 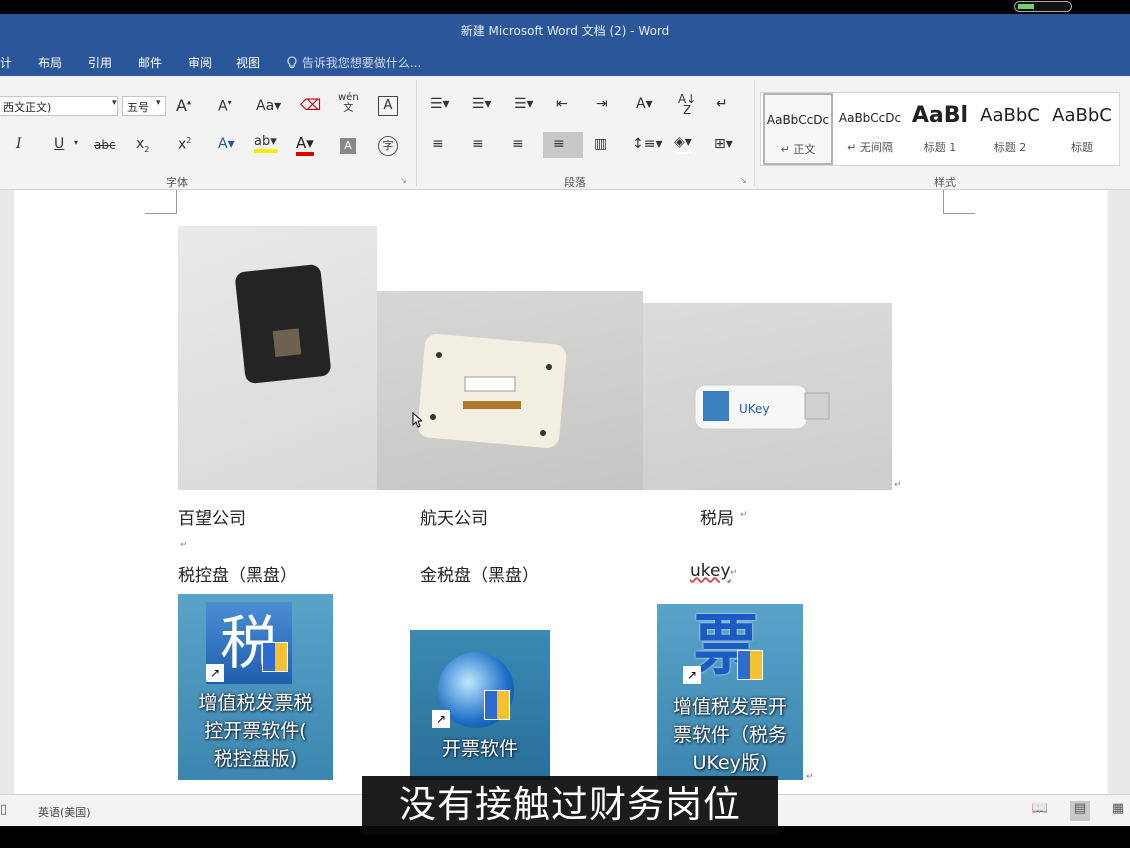 I want to click on tab-references: 引用, so click(x=100, y=62).